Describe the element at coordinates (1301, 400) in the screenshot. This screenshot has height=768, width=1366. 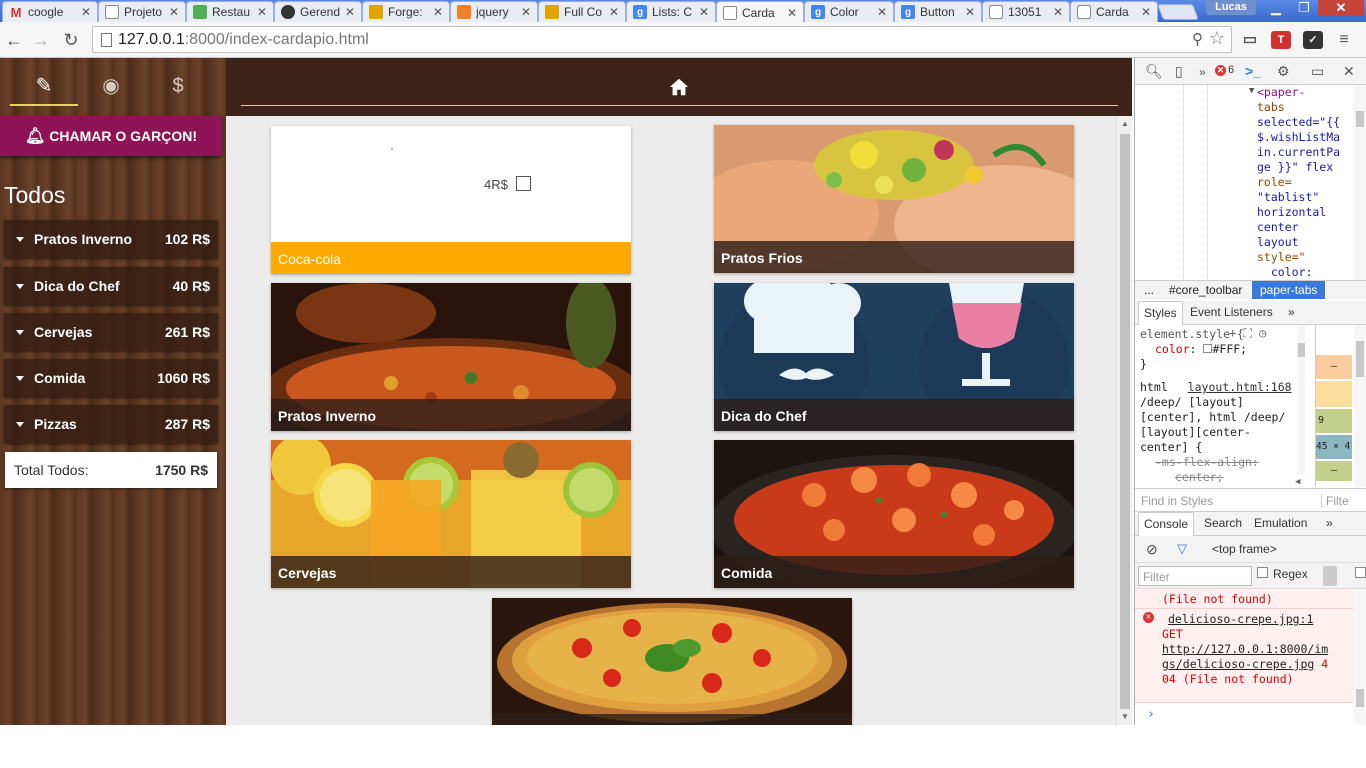
I see `styles-scrollbar` at that location.